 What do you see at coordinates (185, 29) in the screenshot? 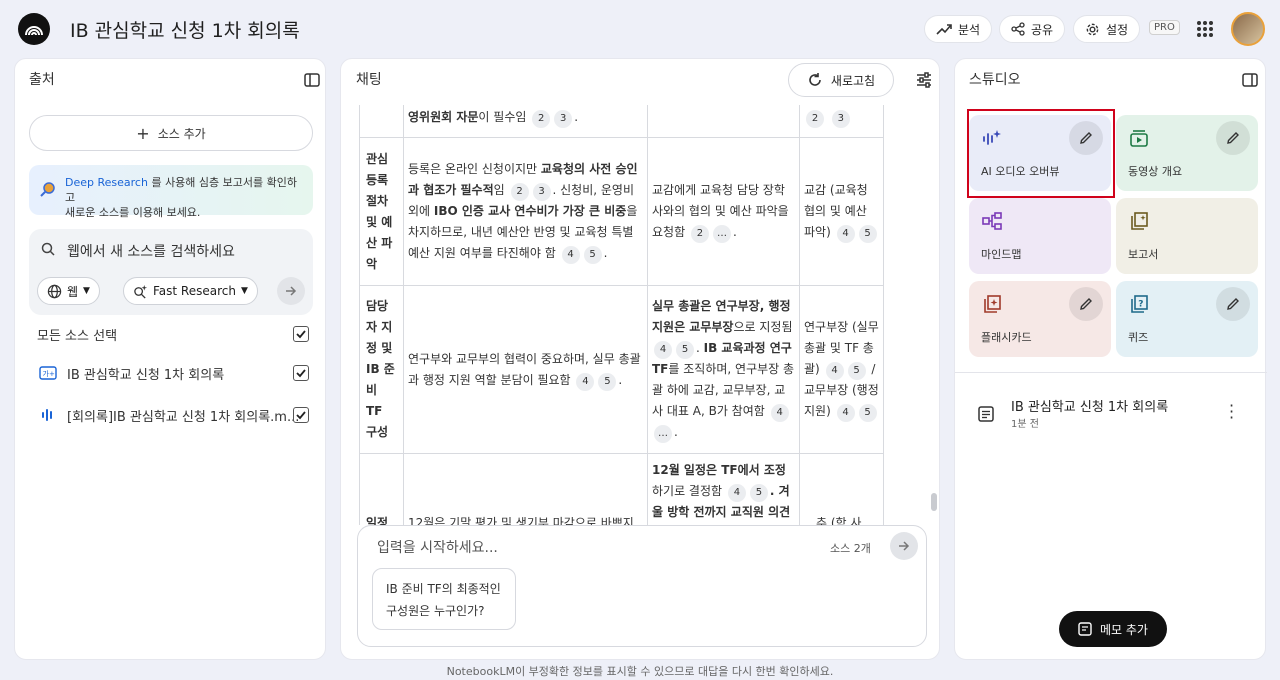
I see `notebook-title: IB 관심학교 신청 1차 회의록` at bounding box center [185, 29].